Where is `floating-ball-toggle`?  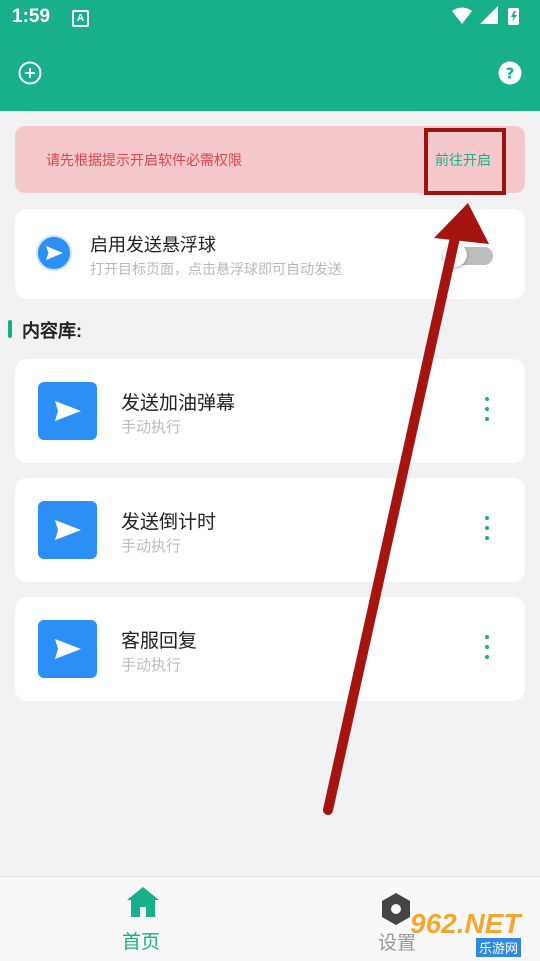 floating-ball-toggle is located at coordinates (468, 255).